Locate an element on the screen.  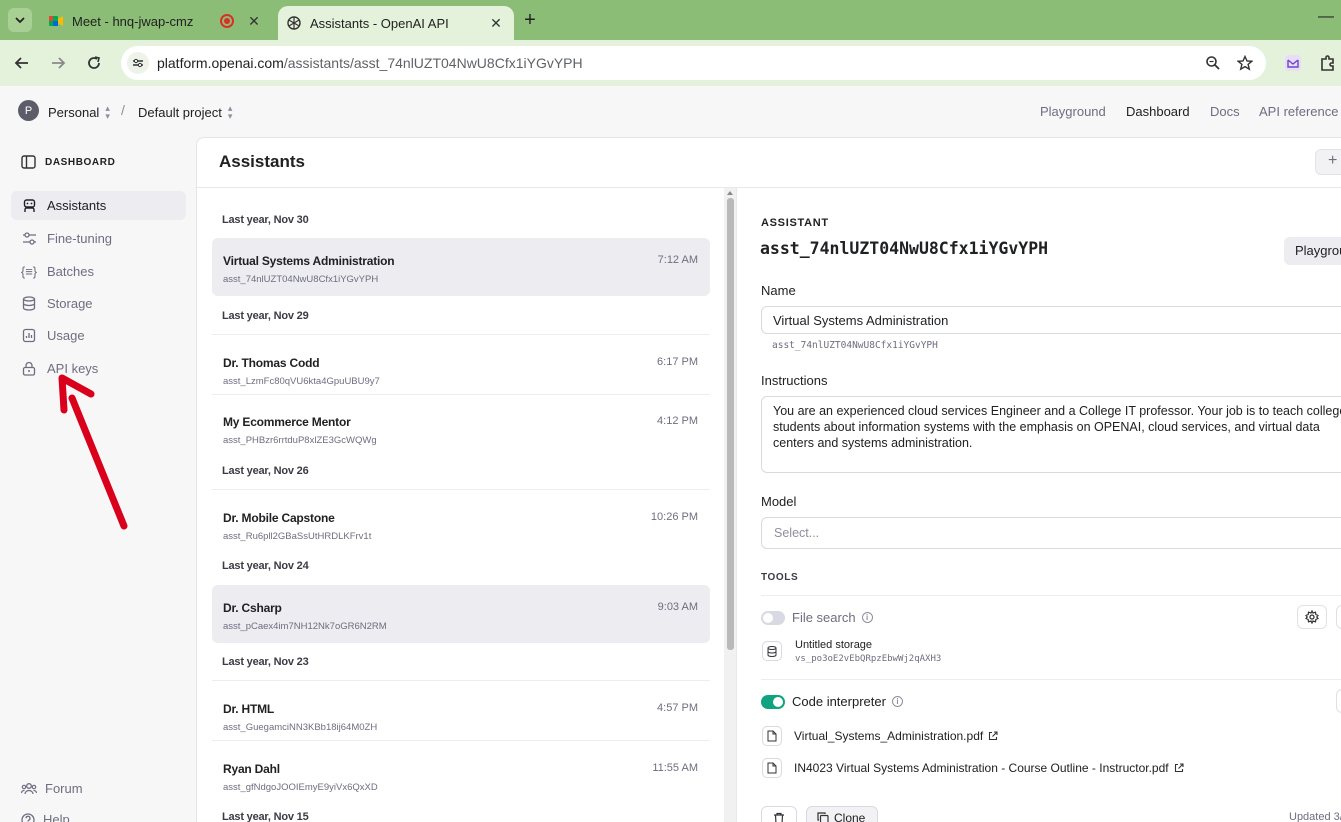
org-avatar: P is located at coordinates (28, 110).